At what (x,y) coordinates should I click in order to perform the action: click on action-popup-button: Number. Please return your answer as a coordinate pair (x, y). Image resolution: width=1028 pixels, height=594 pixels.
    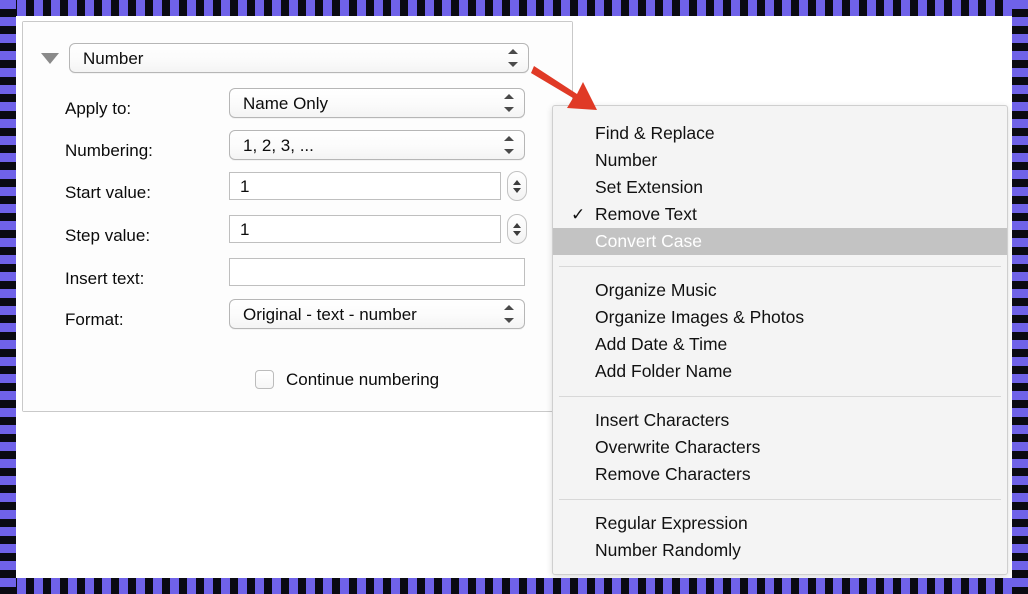
    Looking at the image, I should click on (299, 58).